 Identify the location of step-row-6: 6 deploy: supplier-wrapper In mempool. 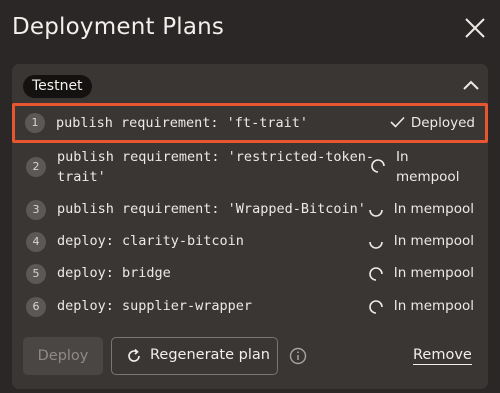
(250, 307).